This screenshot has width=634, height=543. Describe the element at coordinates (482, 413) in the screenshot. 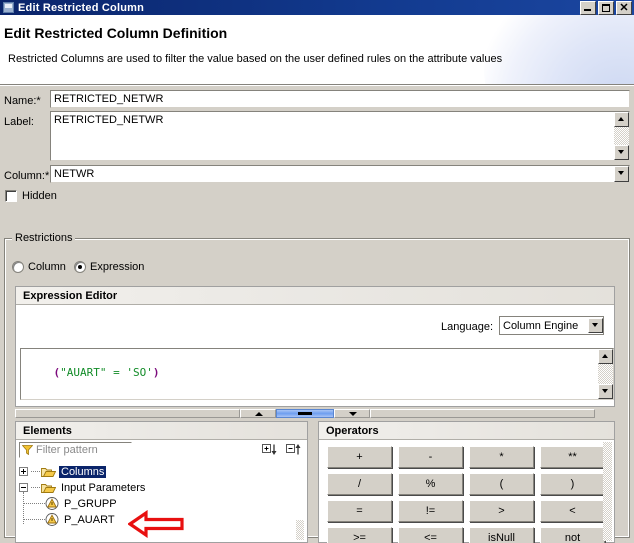

I see `sash-right-bar` at that location.